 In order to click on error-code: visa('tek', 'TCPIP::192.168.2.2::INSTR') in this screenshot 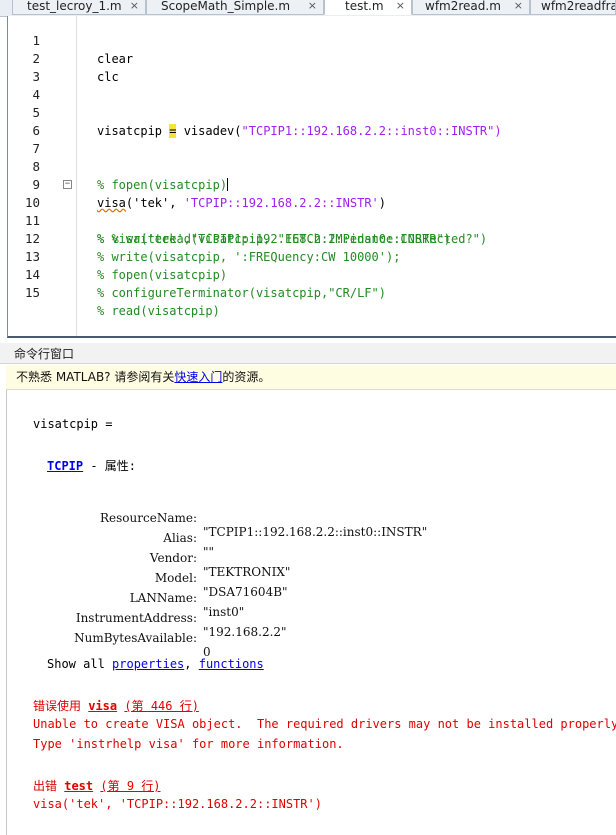, I will do `click(177, 804)`.